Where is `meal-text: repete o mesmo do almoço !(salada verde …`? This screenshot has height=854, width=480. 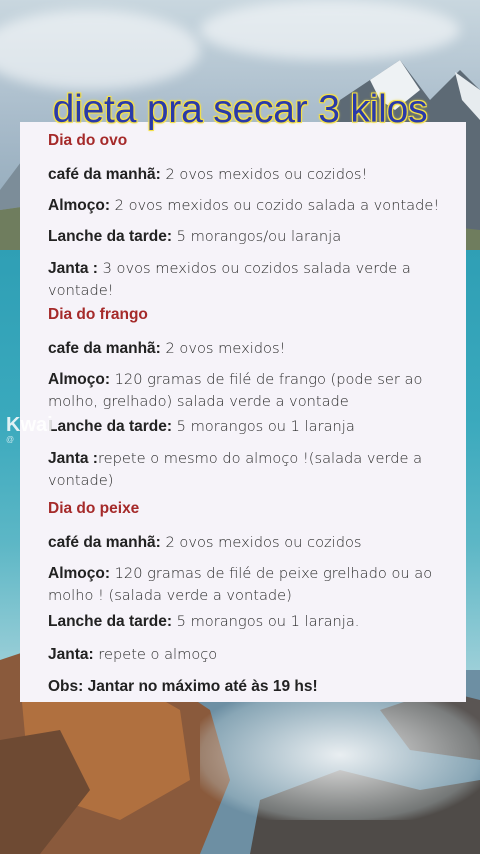
meal-text: repete o mesmo do almoço !(salada verde … is located at coordinates (235, 469).